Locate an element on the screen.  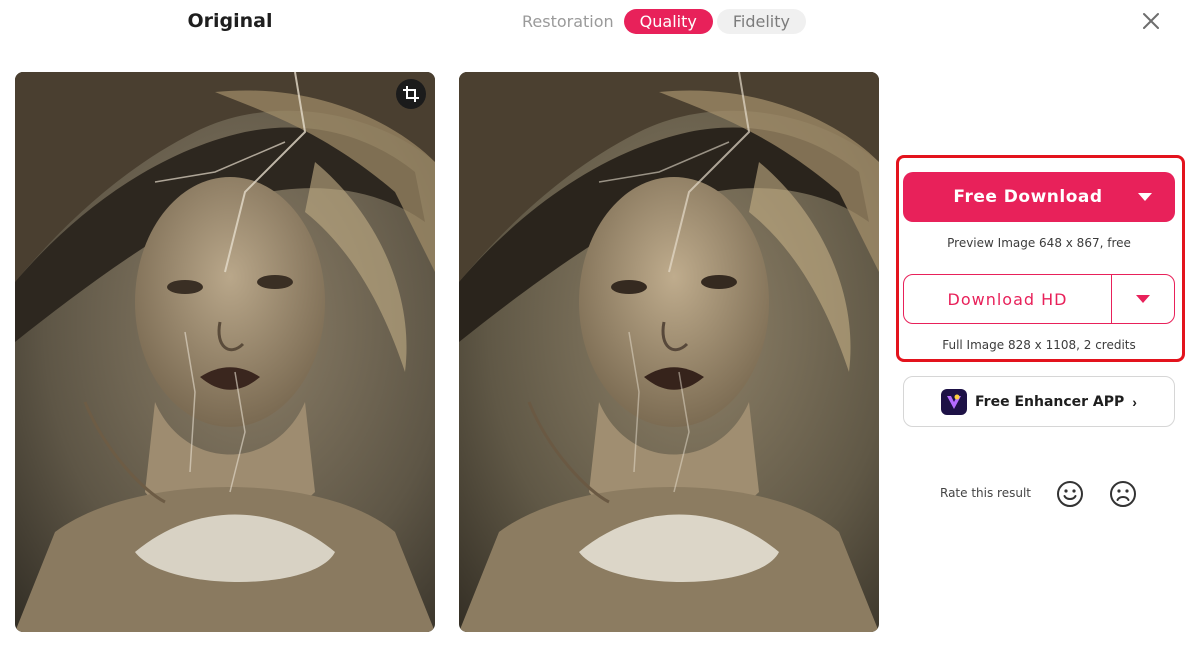
free-enhancer-app-label: Free Enhancer APP is located at coordinates (1050, 401).